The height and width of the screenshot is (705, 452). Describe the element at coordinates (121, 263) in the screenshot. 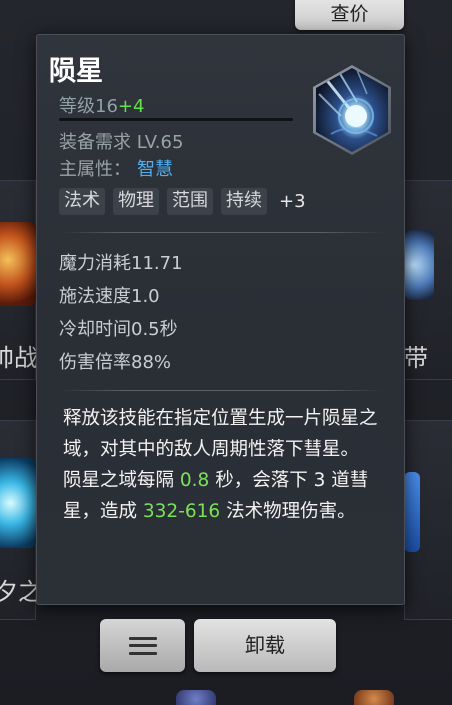

I see `stat-mana-cost: 魔力消耗11.71` at that location.